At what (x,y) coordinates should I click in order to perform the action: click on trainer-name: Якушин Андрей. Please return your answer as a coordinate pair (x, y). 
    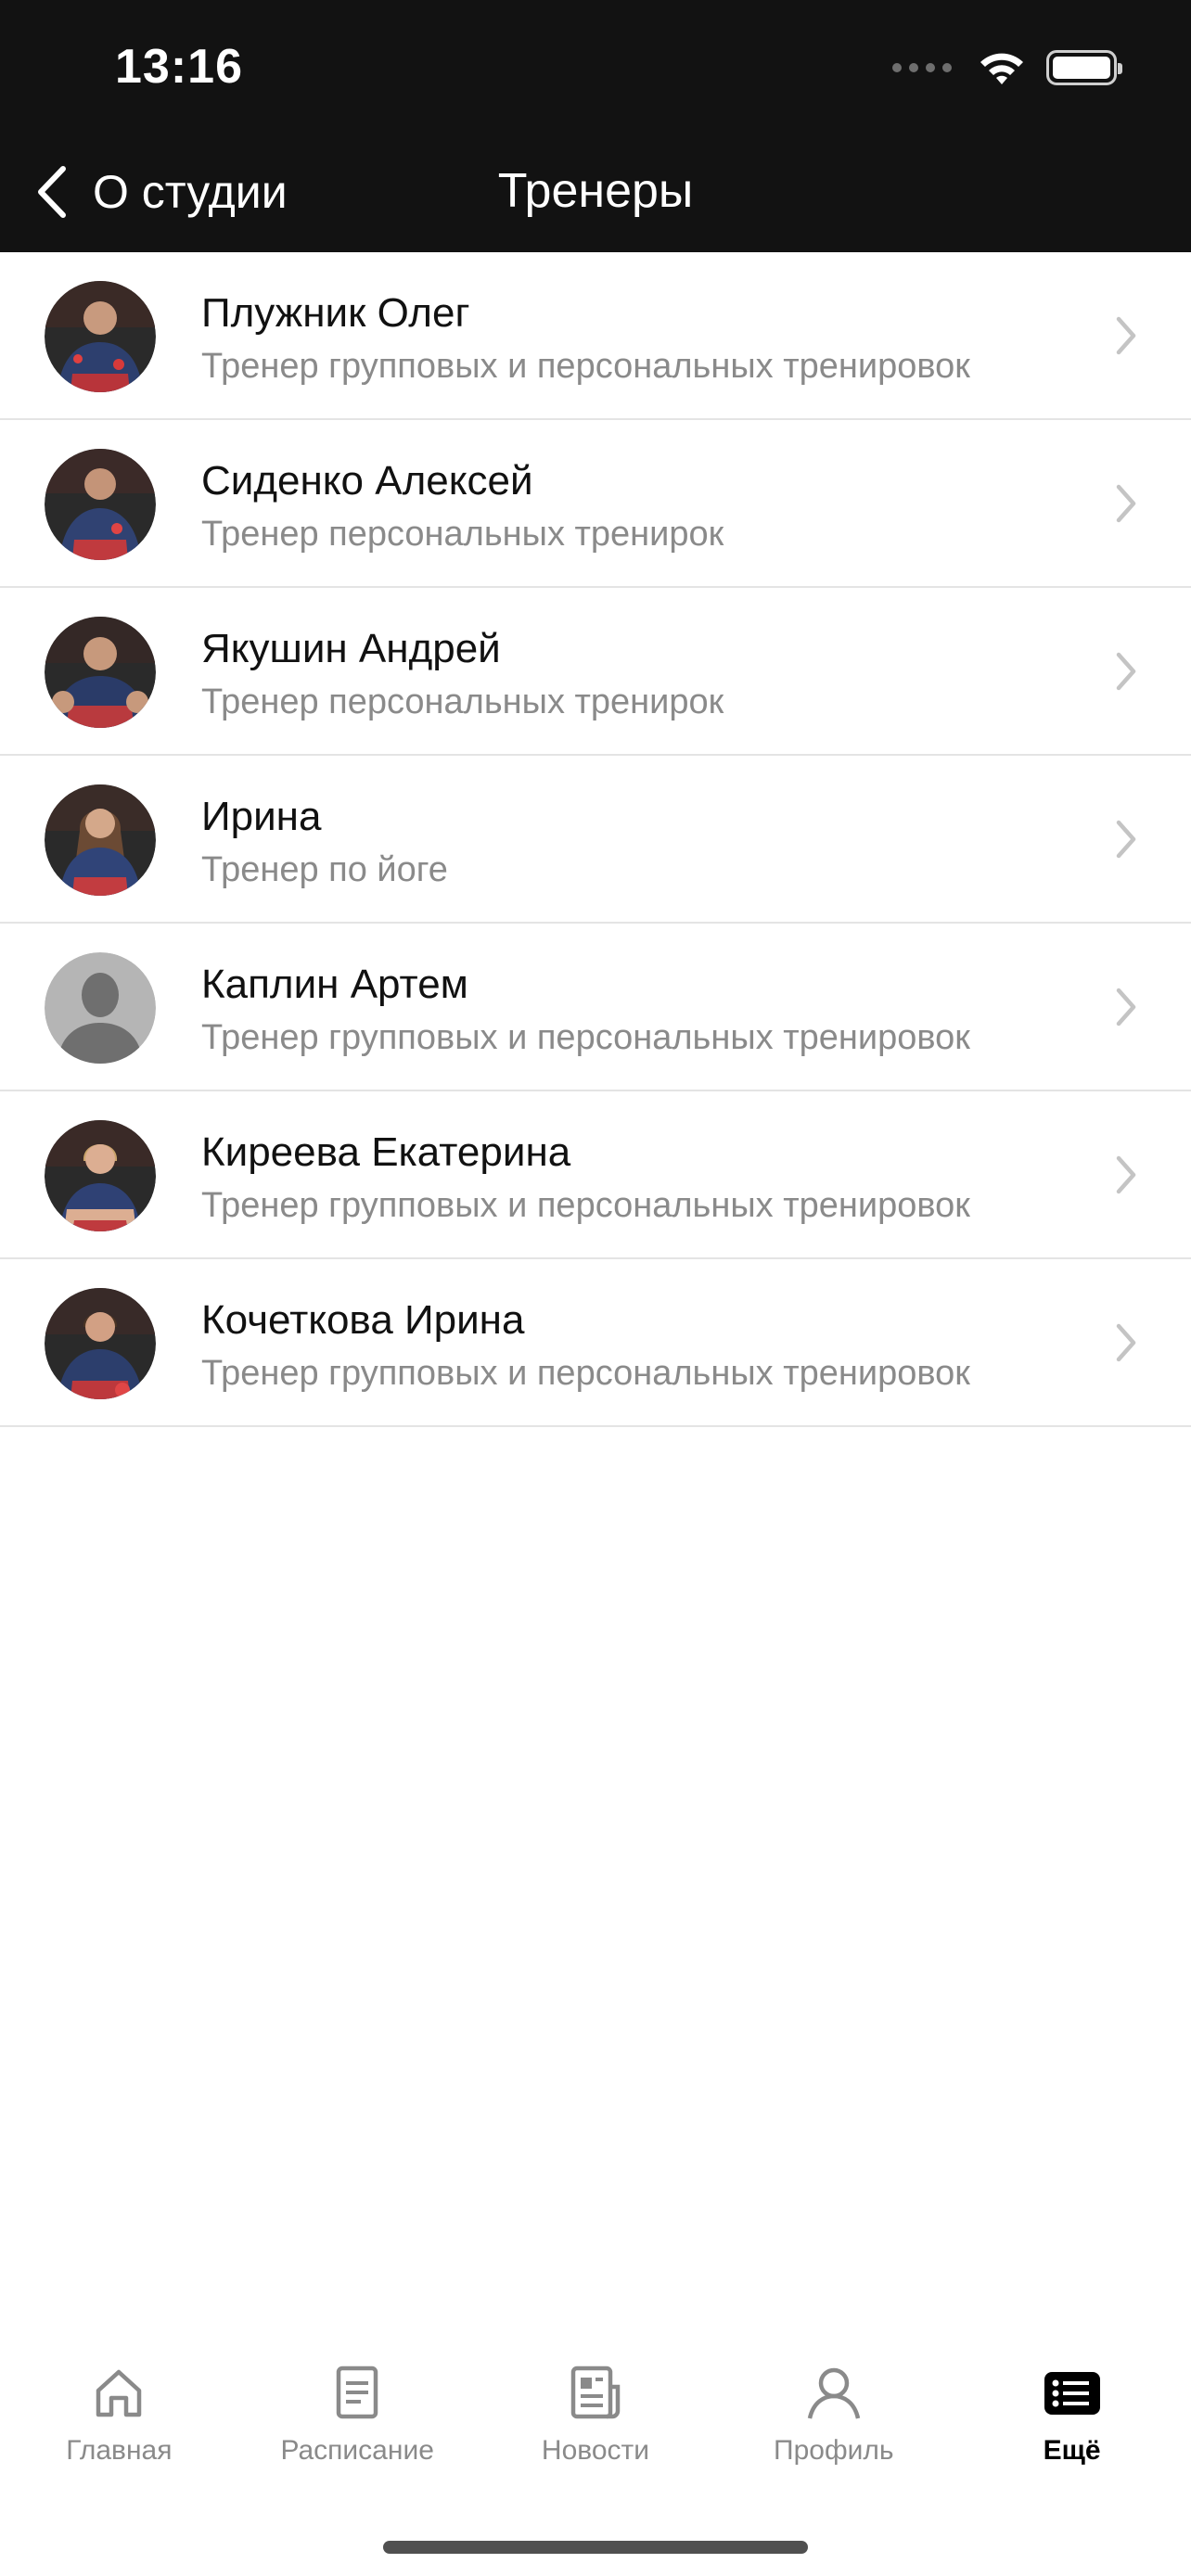
    Looking at the image, I should click on (351, 648).